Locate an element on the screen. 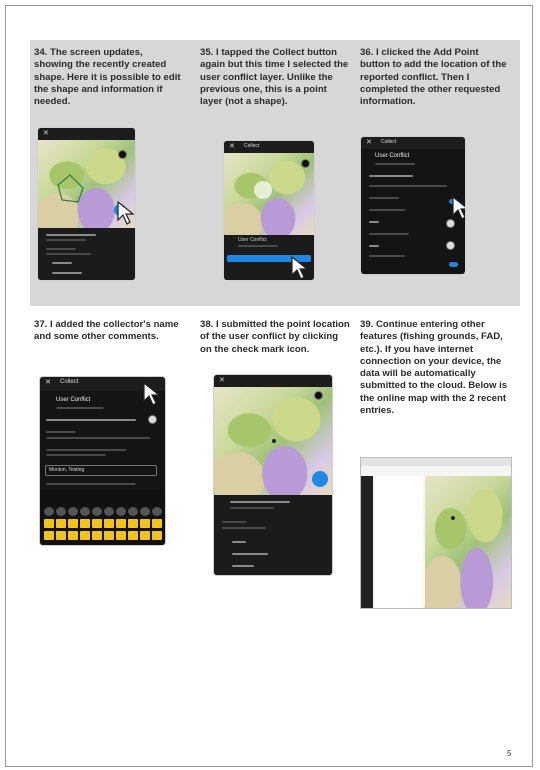 This screenshot has width=540, height=770. browser-toolbar is located at coordinates (436, 462).